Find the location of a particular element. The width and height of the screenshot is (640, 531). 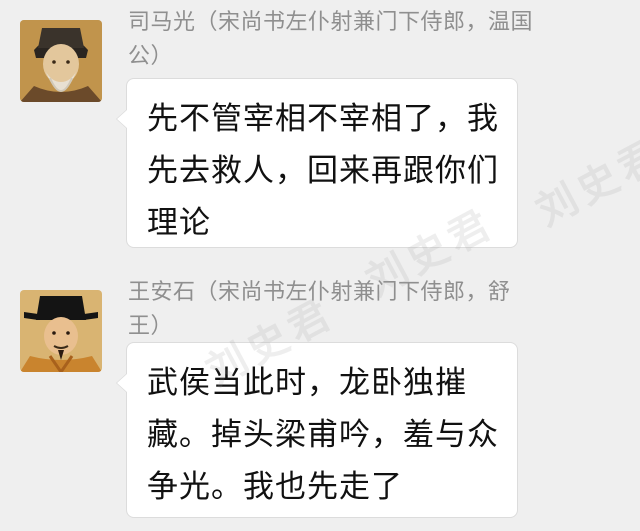

sender-name: 司马光（宋尚书左仆射兼门下侍郎，温国公） is located at coordinates (331, 39).